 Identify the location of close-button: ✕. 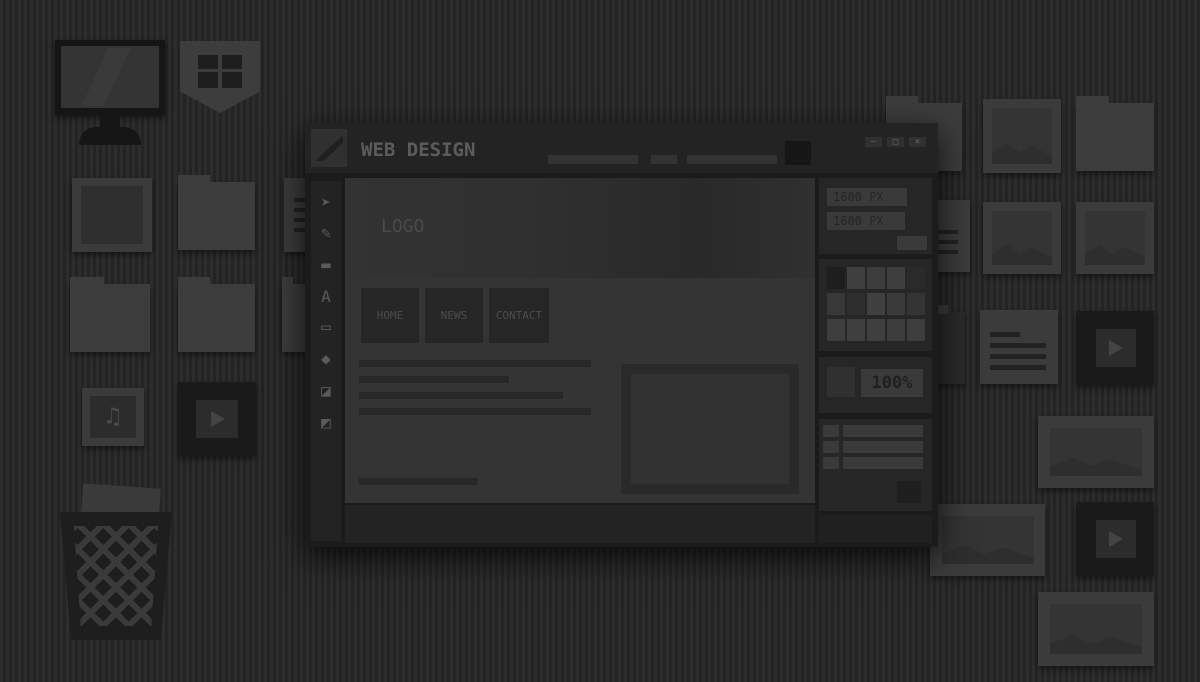
(917, 142).